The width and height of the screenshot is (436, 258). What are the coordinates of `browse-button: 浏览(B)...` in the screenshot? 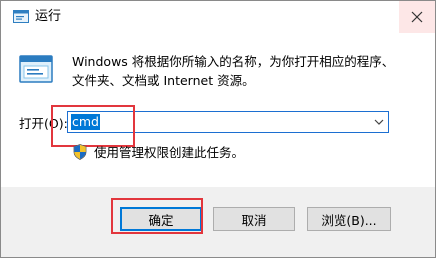 It's located at (349, 219).